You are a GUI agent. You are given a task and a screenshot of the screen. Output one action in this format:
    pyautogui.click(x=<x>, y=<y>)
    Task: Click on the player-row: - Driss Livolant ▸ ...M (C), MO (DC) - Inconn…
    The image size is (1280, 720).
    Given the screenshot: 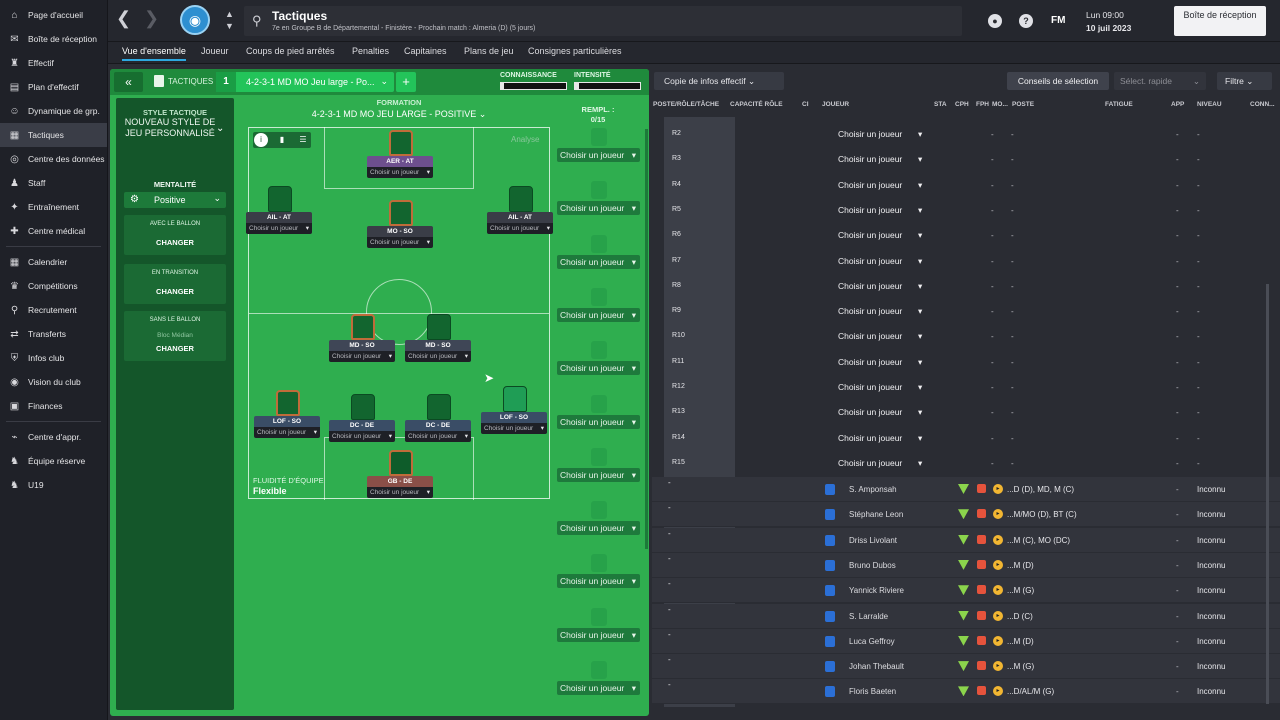 What is the action you would take?
    pyautogui.click(x=966, y=540)
    